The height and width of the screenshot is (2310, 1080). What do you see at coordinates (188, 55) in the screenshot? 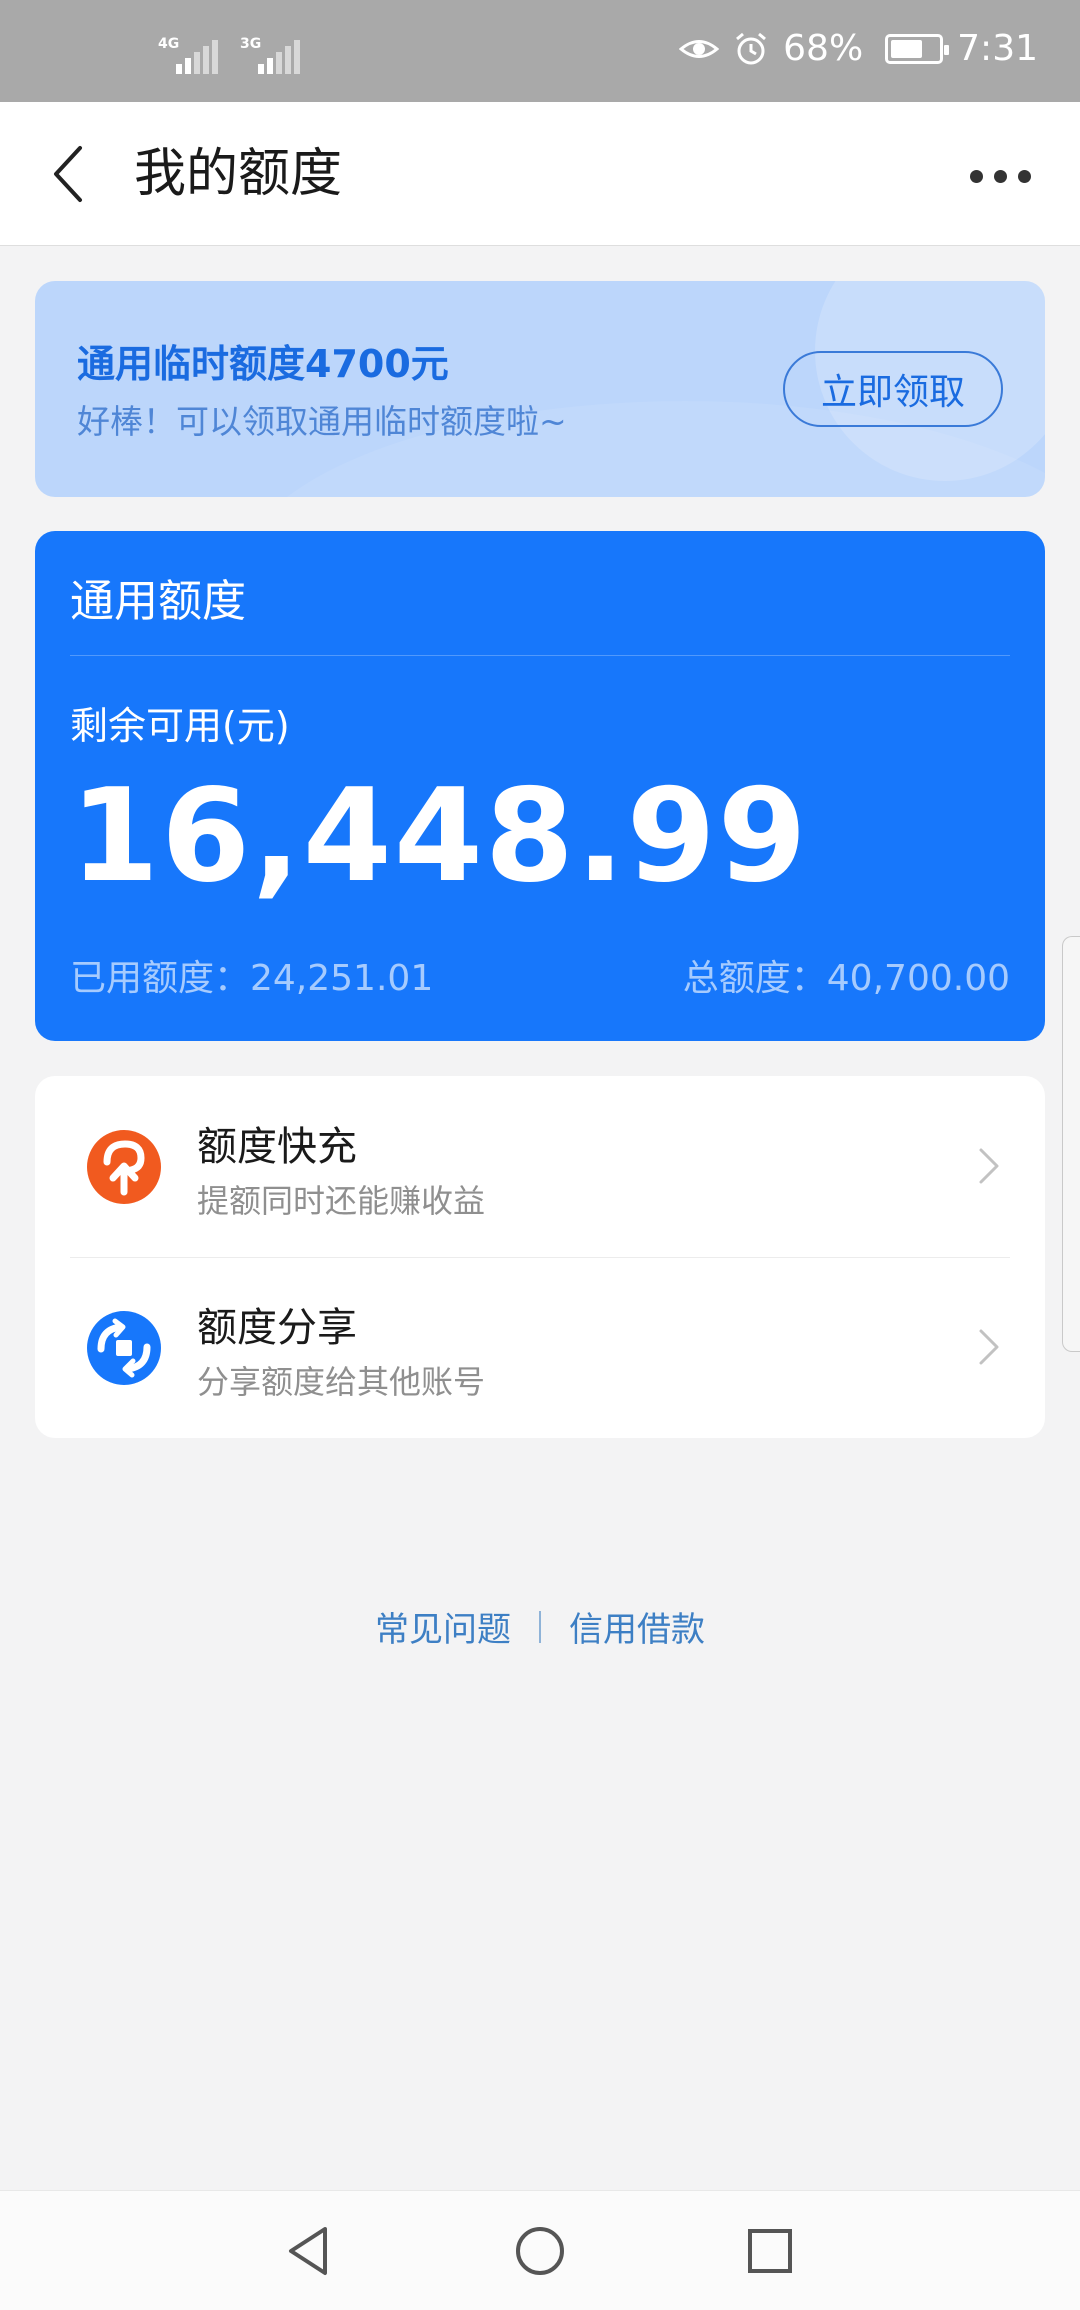
I see `signal-4g-icon: 4G` at bounding box center [188, 55].